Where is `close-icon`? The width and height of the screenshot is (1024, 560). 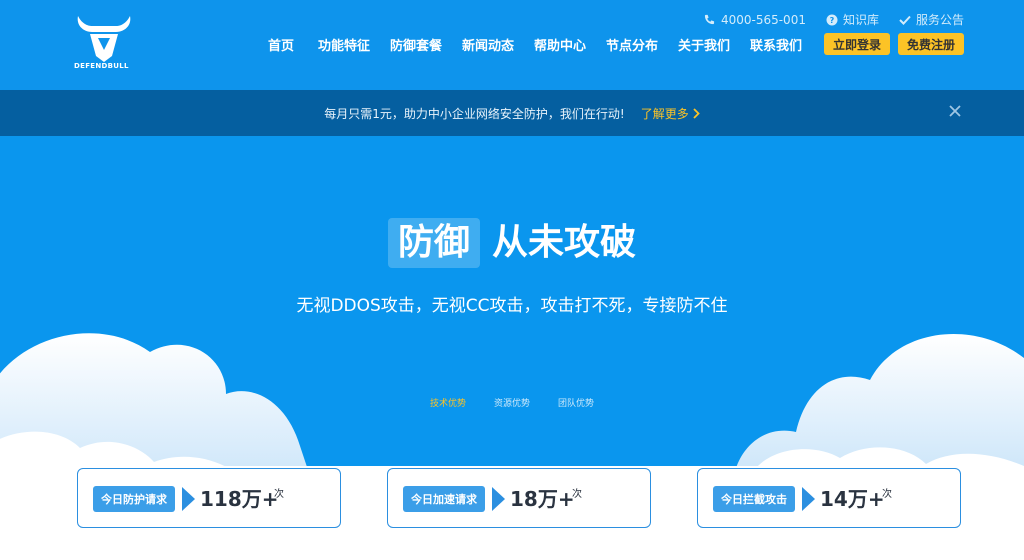
close-icon is located at coordinates (955, 111).